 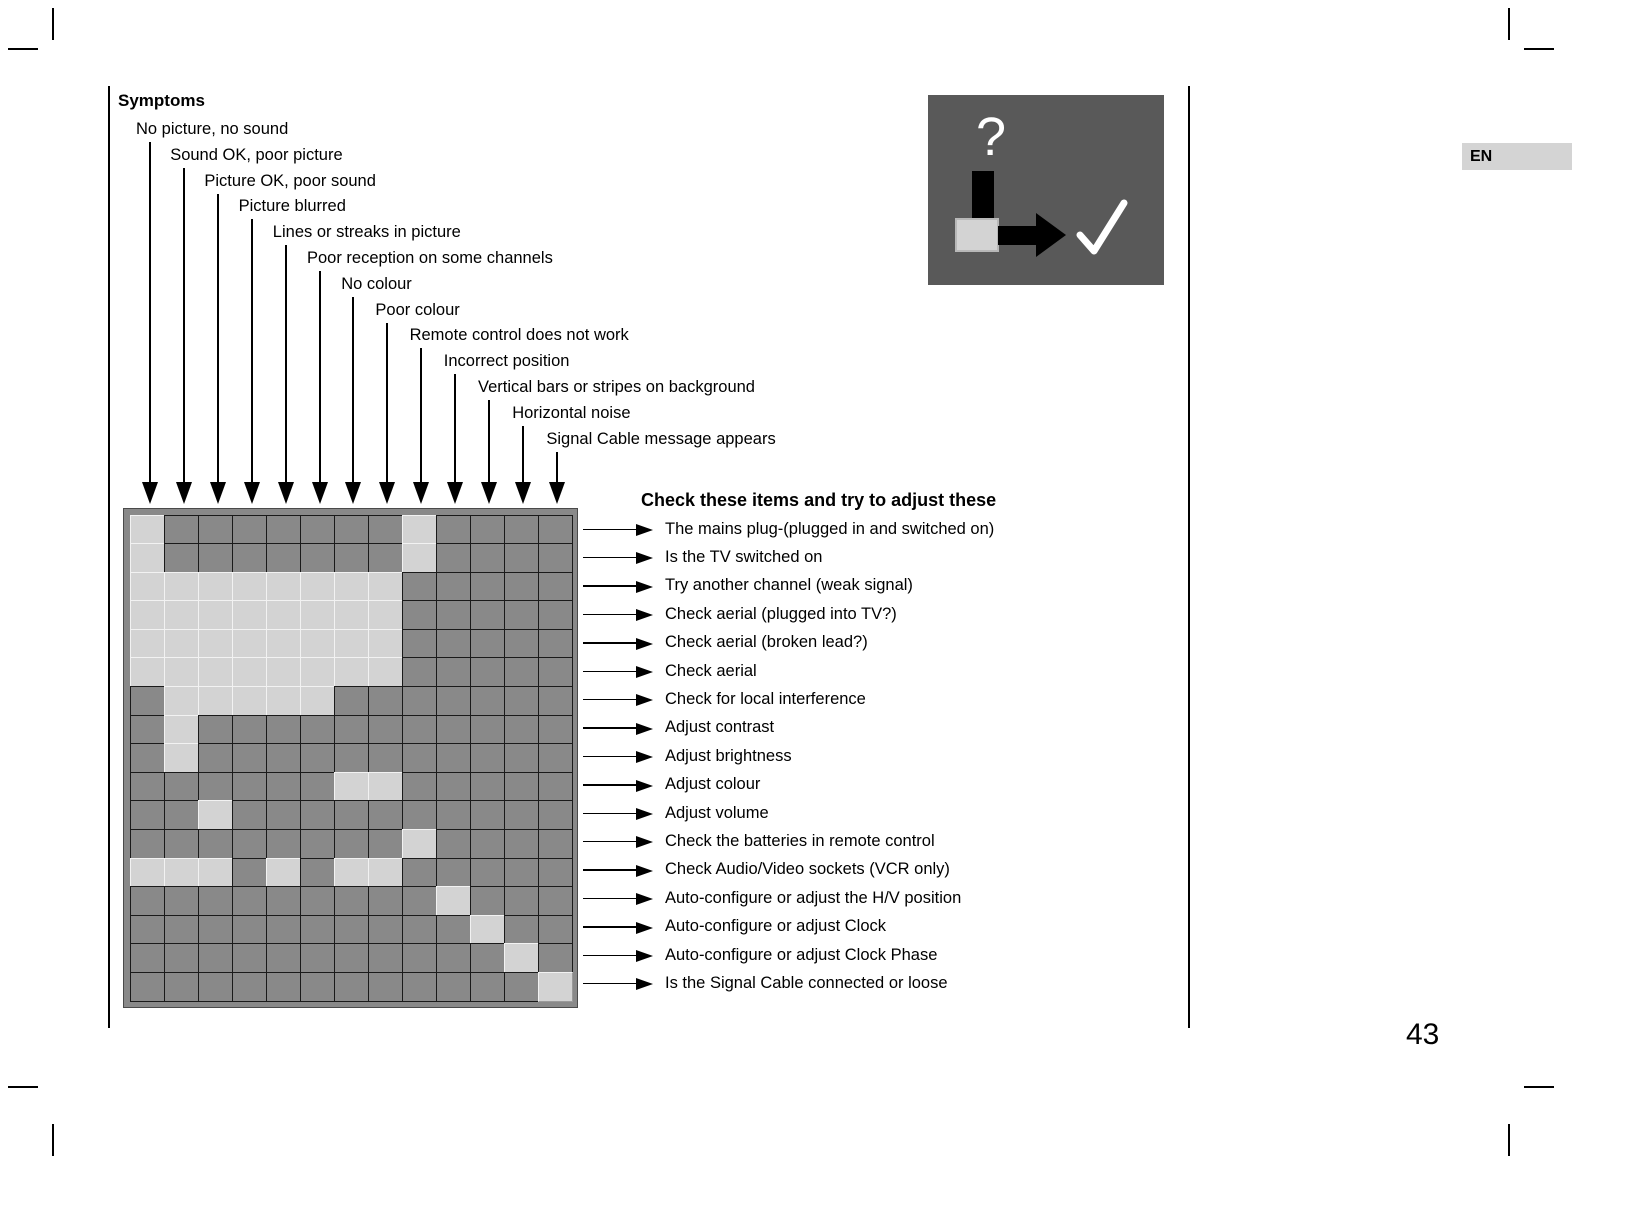 What do you see at coordinates (256, 154) in the screenshot?
I see `symptom-label: Sound OK, poor picture` at bounding box center [256, 154].